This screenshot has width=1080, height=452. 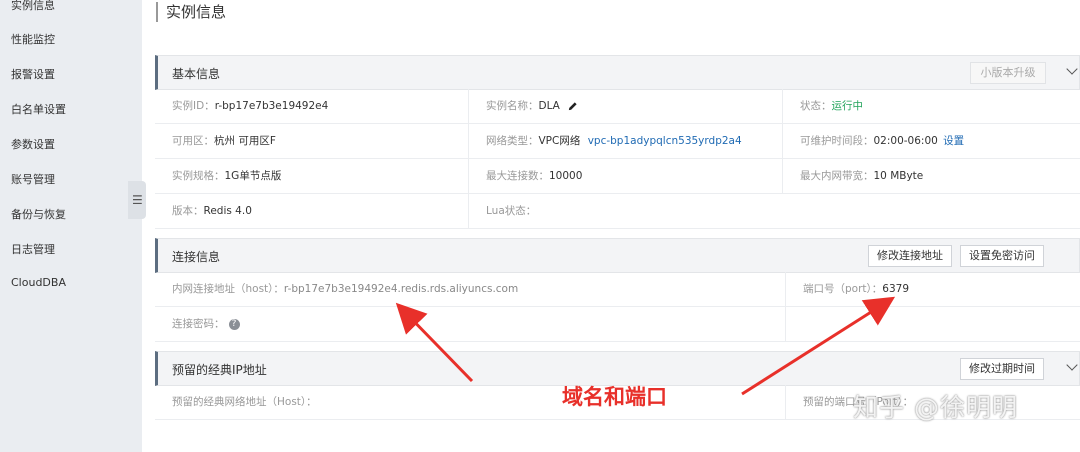 What do you see at coordinates (617, 72) in the screenshot?
I see `section-header-basic: 基本信息 小版本升级` at bounding box center [617, 72].